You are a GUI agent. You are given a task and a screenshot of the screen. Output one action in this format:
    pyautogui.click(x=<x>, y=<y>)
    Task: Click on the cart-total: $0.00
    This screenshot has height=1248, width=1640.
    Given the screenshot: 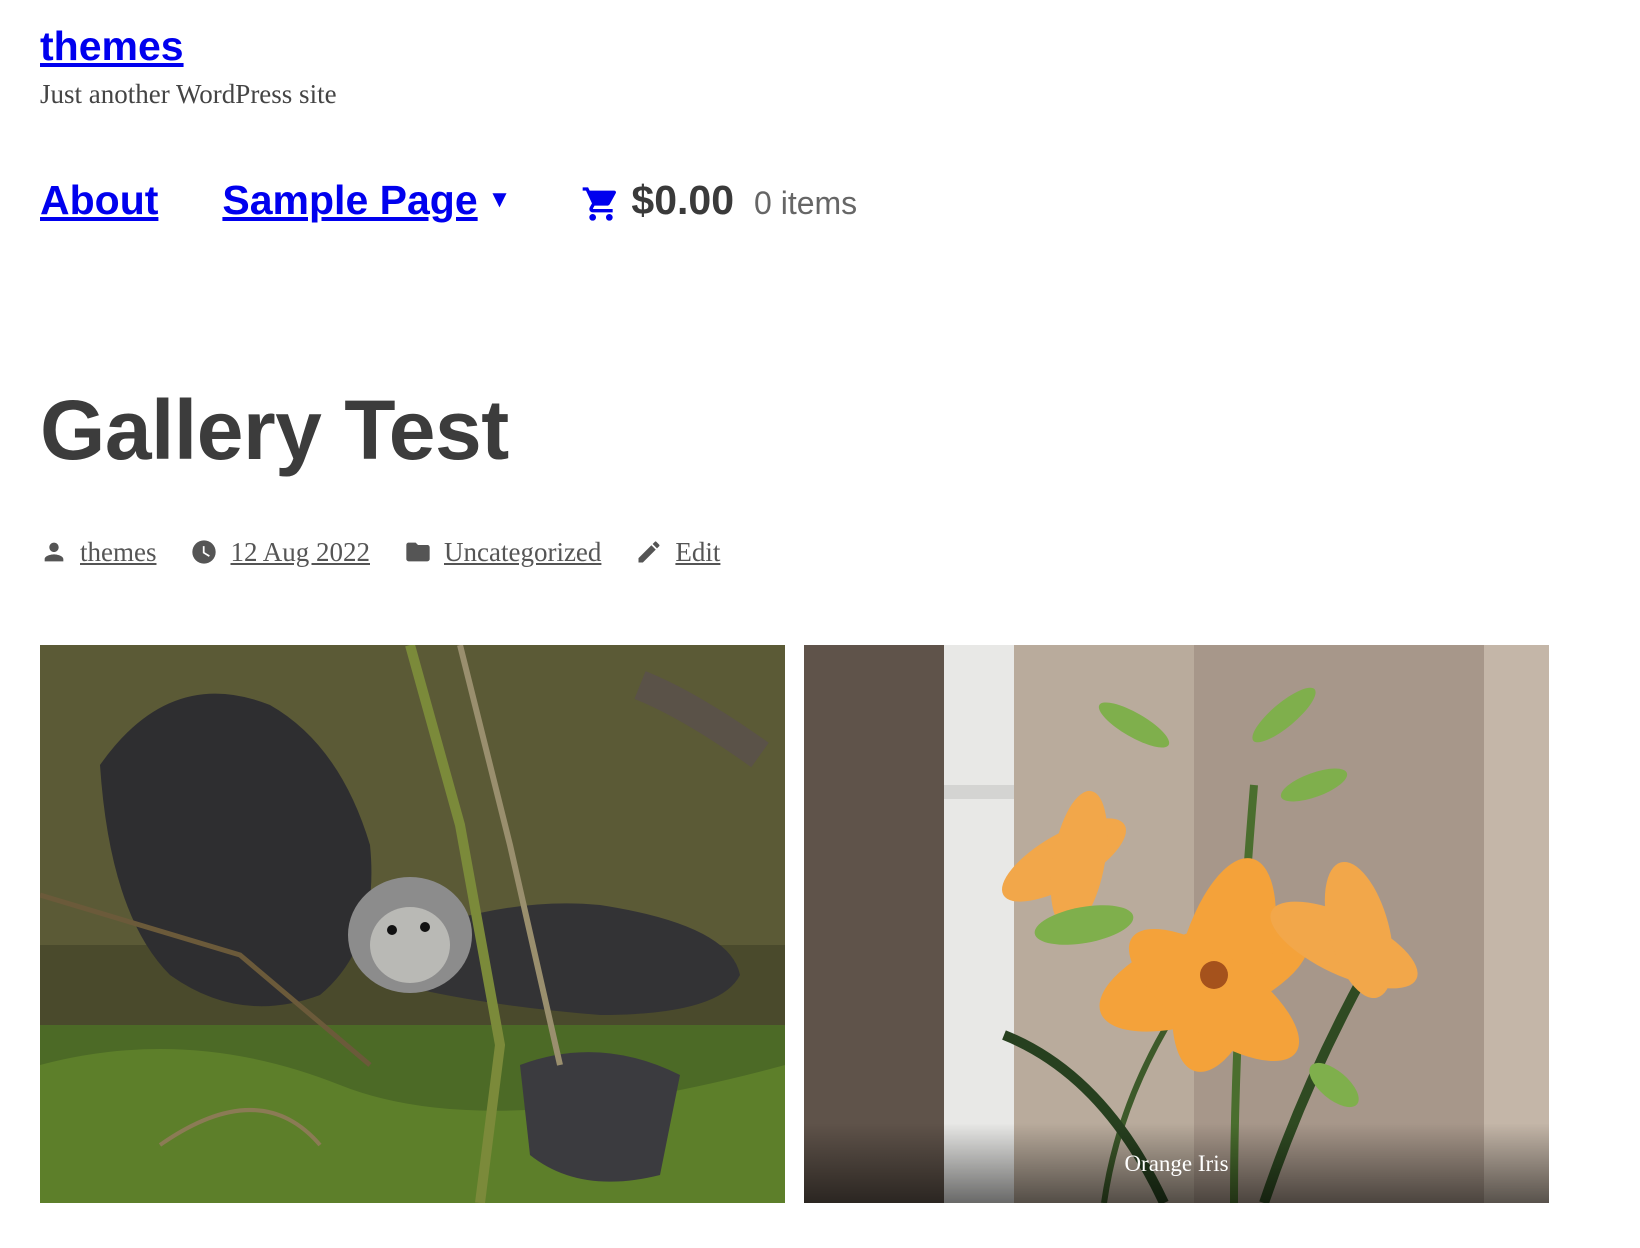 What is the action you would take?
    pyautogui.click(x=683, y=200)
    